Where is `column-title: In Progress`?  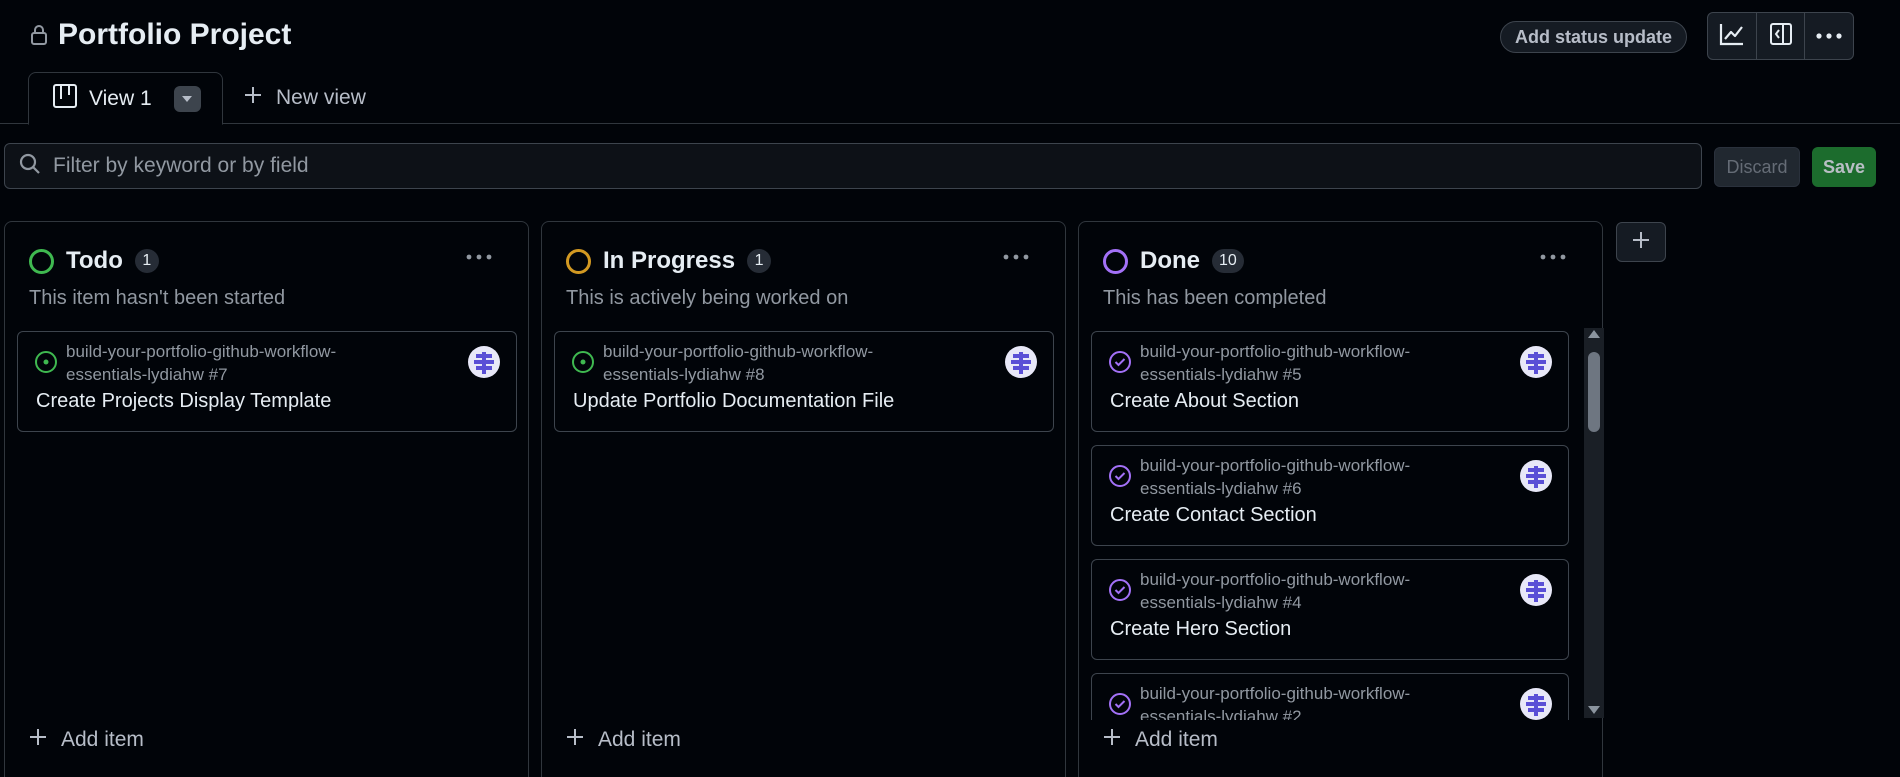 column-title: In Progress is located at coordinates (669, 260).